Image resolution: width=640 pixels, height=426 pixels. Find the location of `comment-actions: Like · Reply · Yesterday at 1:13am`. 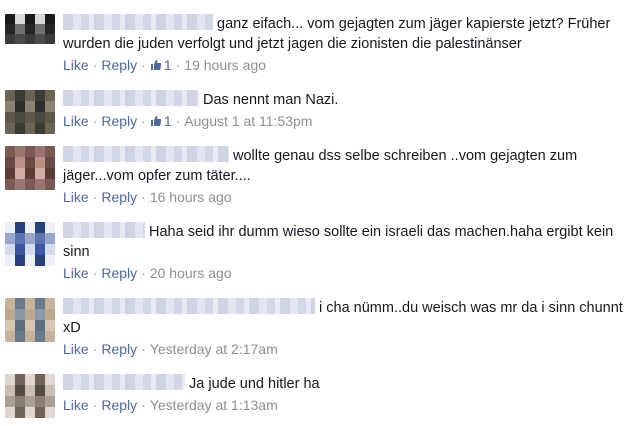

comment-actions: Like · Reply · Yesterday at 1:13am is located at coordinates (350, 405).